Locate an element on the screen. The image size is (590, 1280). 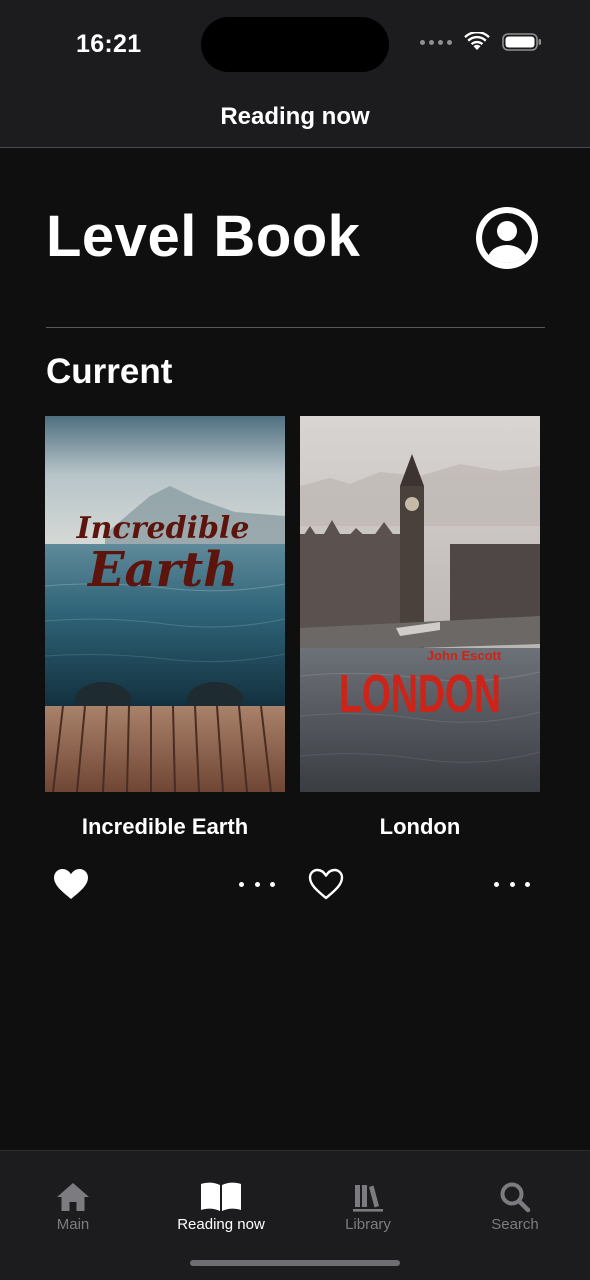
book-title: Incredible Earth is located at coordinates (165, 827).